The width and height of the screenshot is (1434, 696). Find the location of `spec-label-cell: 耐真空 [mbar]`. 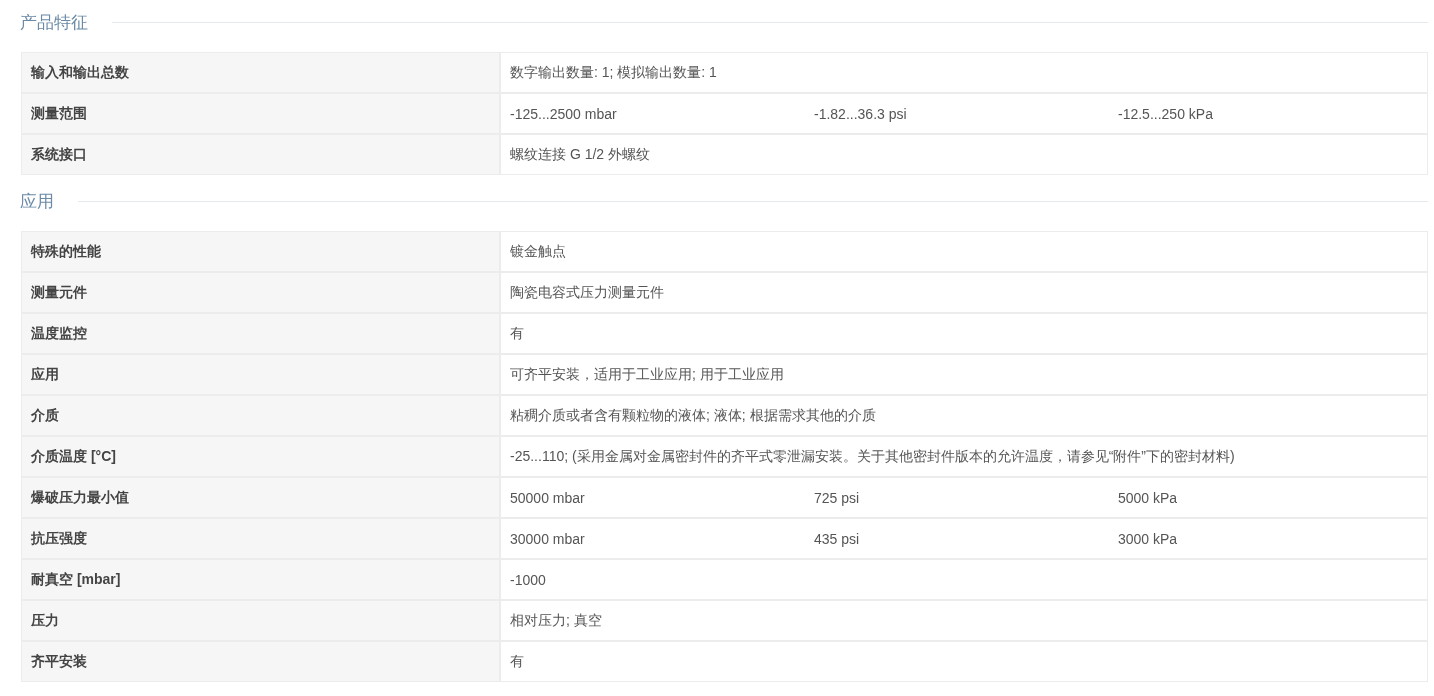

spec-label-cell: 耐真空 [mbar] is located at coordinates (261, 579).